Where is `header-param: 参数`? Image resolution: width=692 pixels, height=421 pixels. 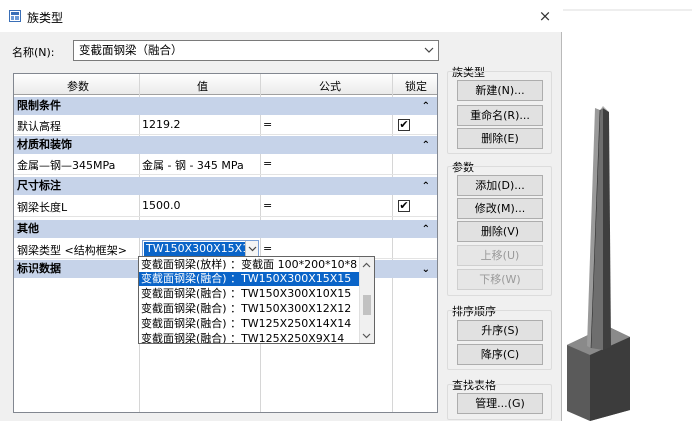 header-param: 参数 is located at coordinates (78, 86).